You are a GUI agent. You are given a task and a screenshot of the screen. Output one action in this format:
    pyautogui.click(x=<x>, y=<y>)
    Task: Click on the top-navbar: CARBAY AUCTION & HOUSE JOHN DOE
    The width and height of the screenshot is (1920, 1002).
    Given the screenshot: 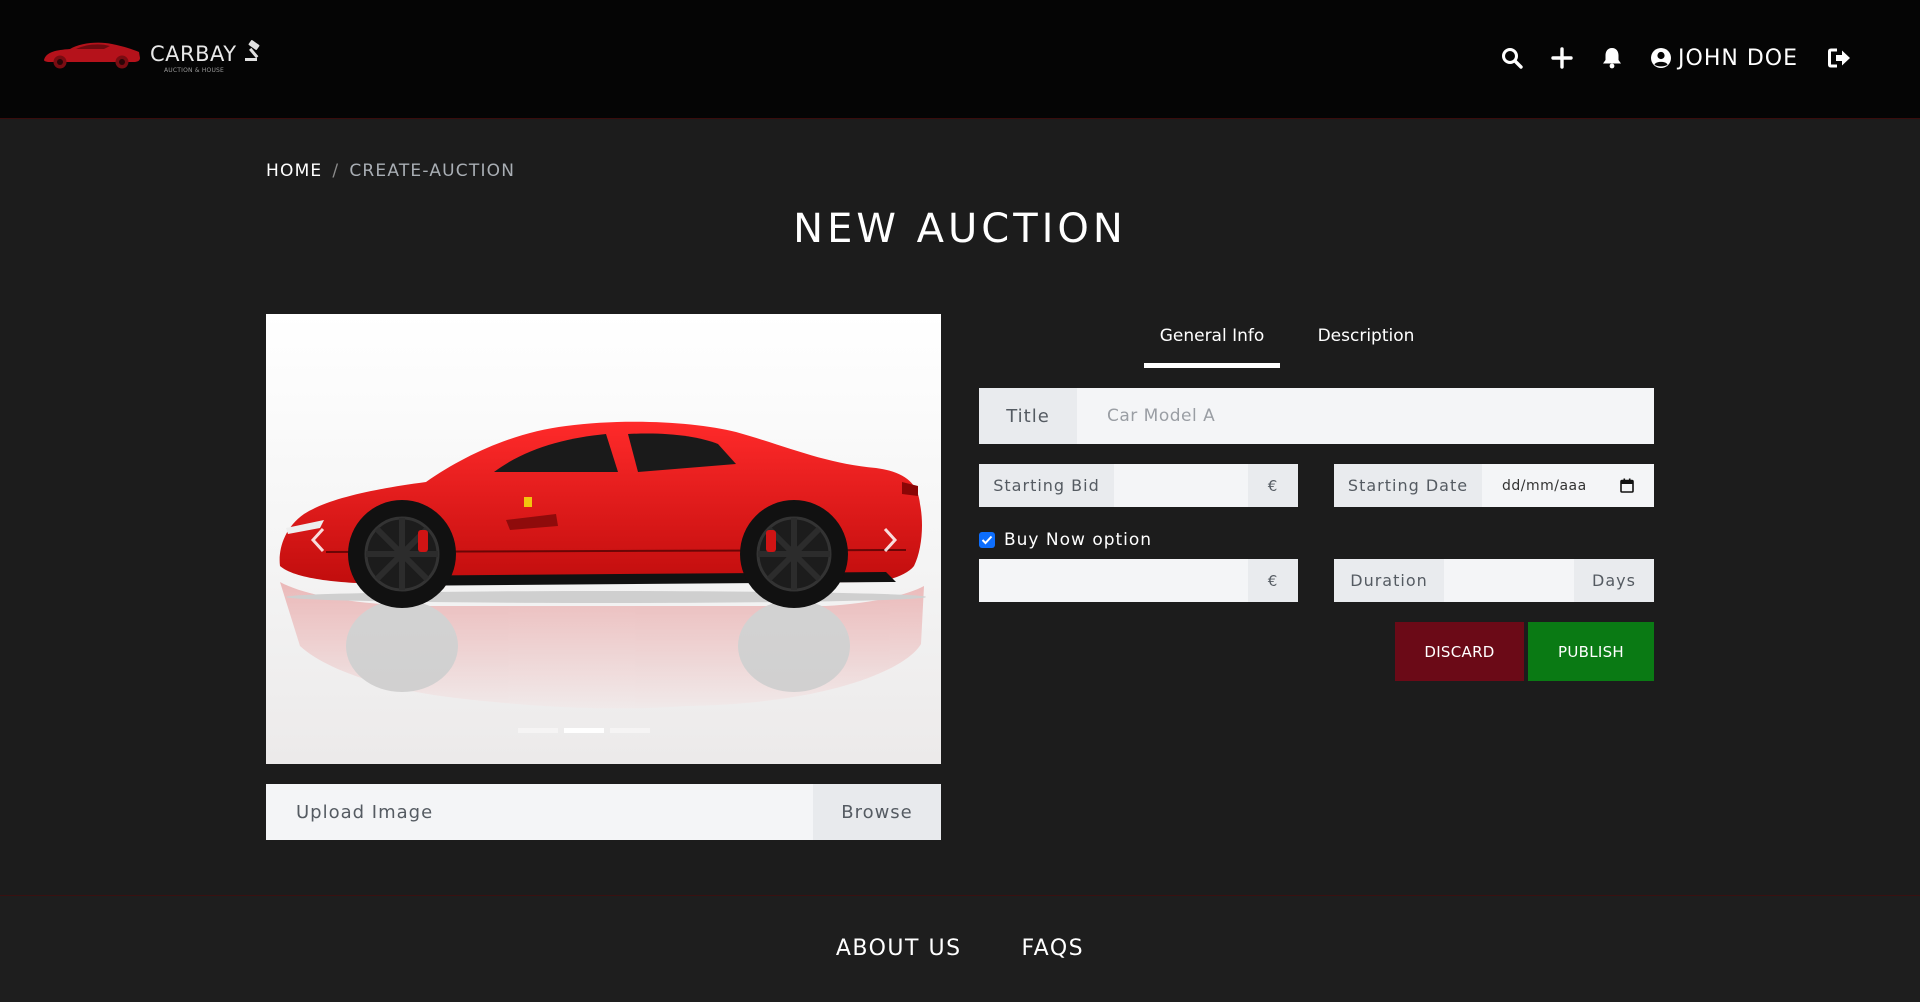 What is the action you would take?
    pyautogui.click(x=960, y=59)
    